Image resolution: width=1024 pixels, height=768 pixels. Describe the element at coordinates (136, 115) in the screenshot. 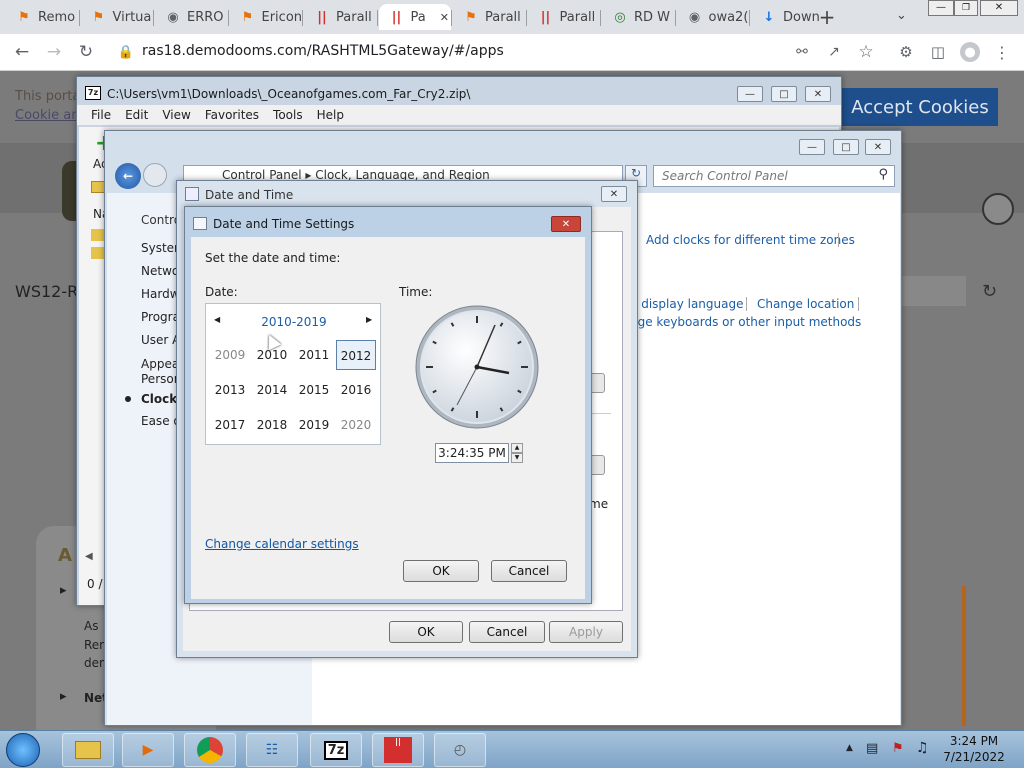

I see `zip-menu-item: Edit` at that location.